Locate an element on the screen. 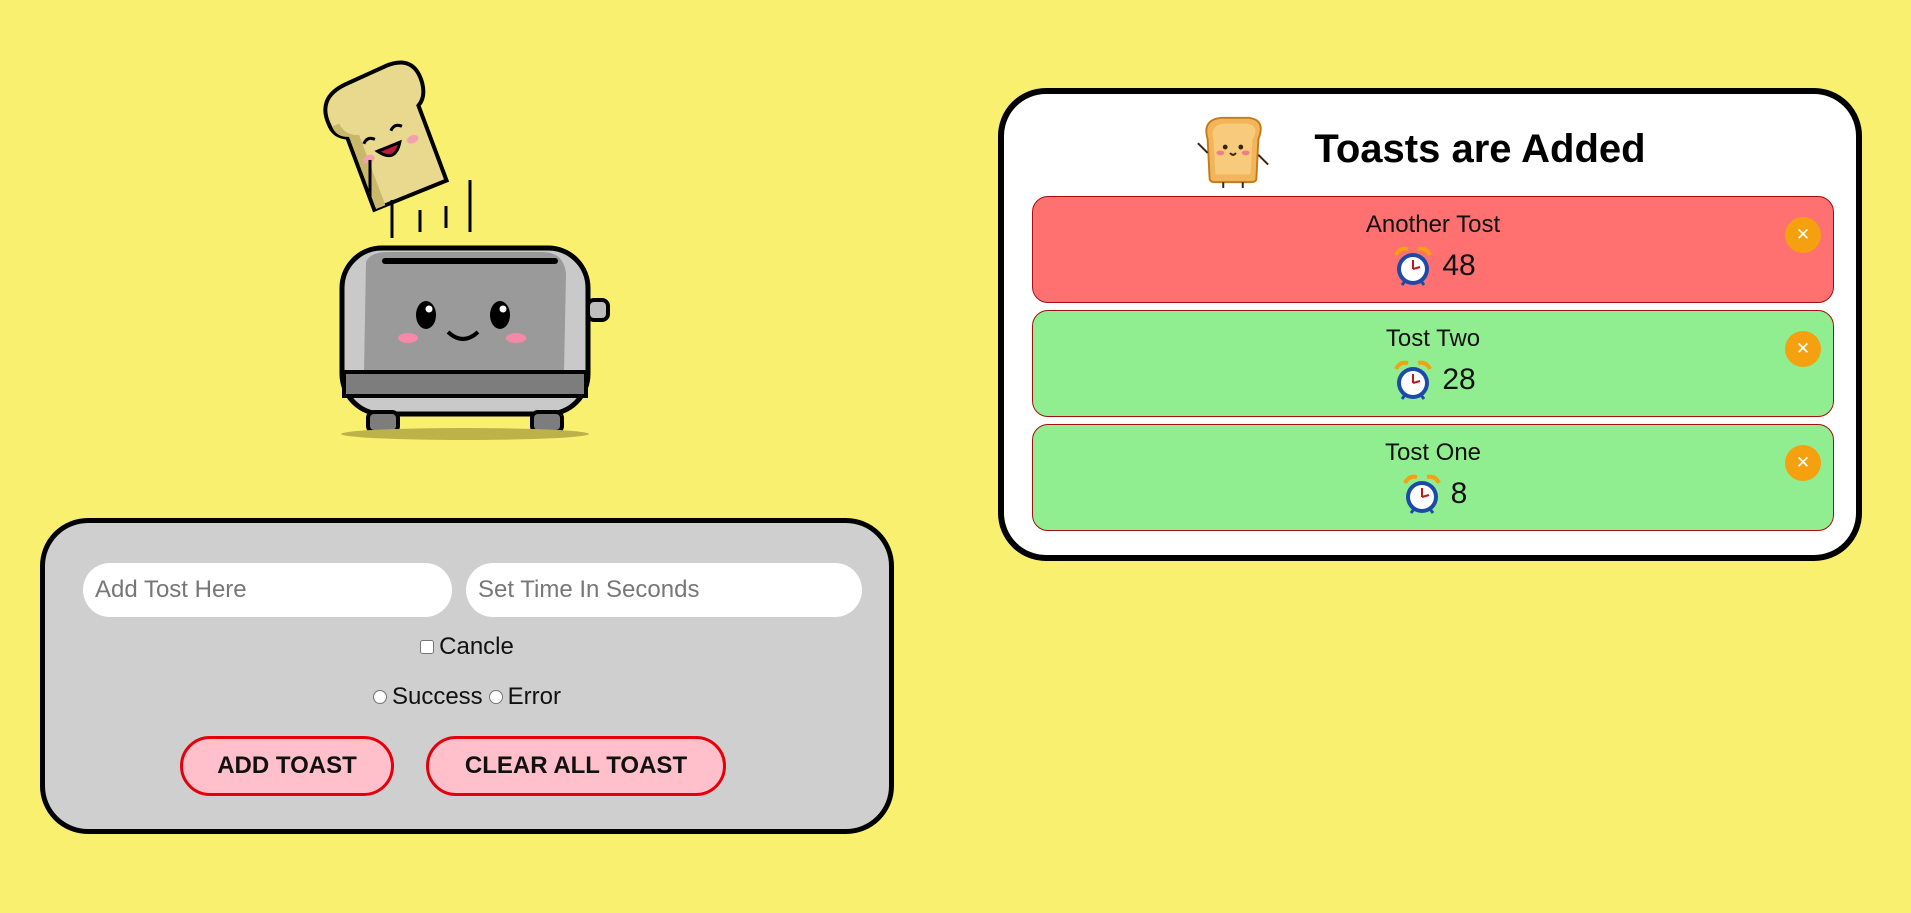 The height and width of the screenshot is (913, 1911). toast-timer: 48 is located at coordinates (1433, 266).